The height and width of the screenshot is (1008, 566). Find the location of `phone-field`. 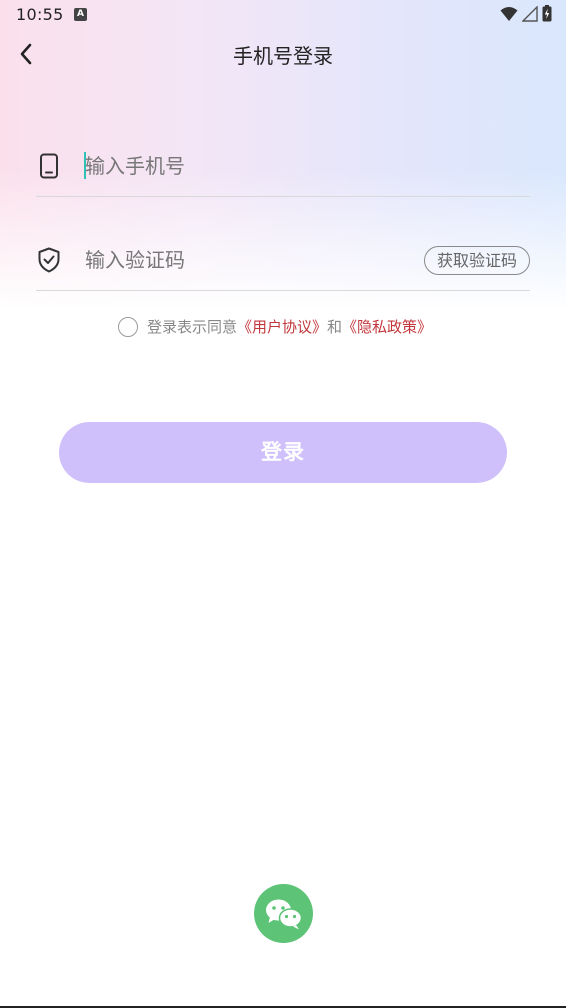

phone-field is located at coordinates (283, 166).